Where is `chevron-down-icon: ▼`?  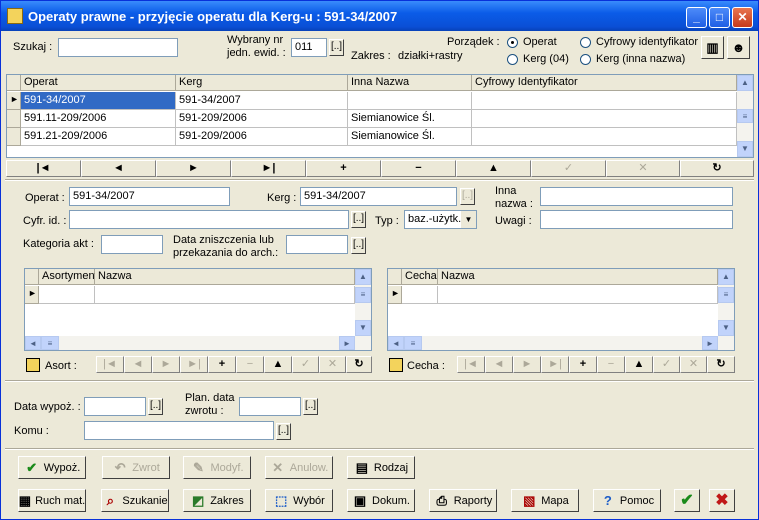
chevron-down-icon: ▼ is located at coordinates (468, 219).